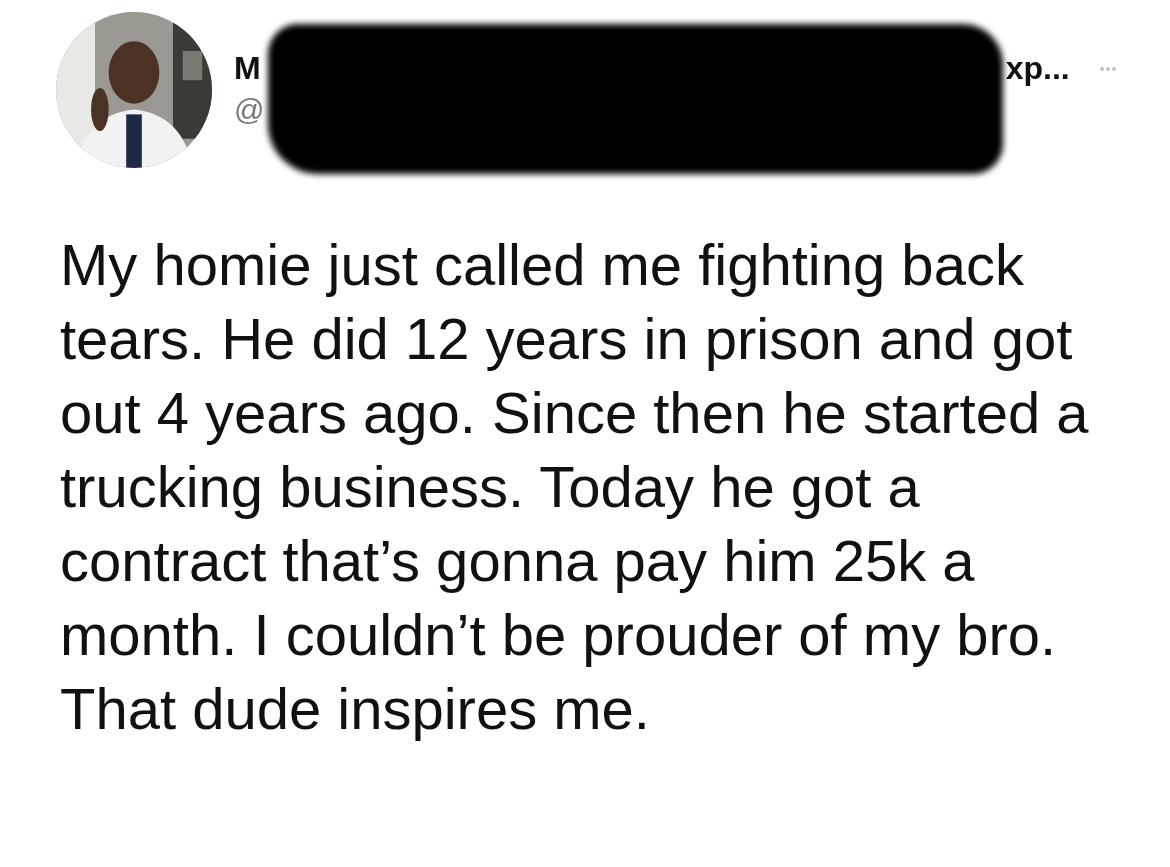  What do you see at coordinates (250, 110) in the screenshot?
I see `user-handle: @` at bounding box center [250, 110].